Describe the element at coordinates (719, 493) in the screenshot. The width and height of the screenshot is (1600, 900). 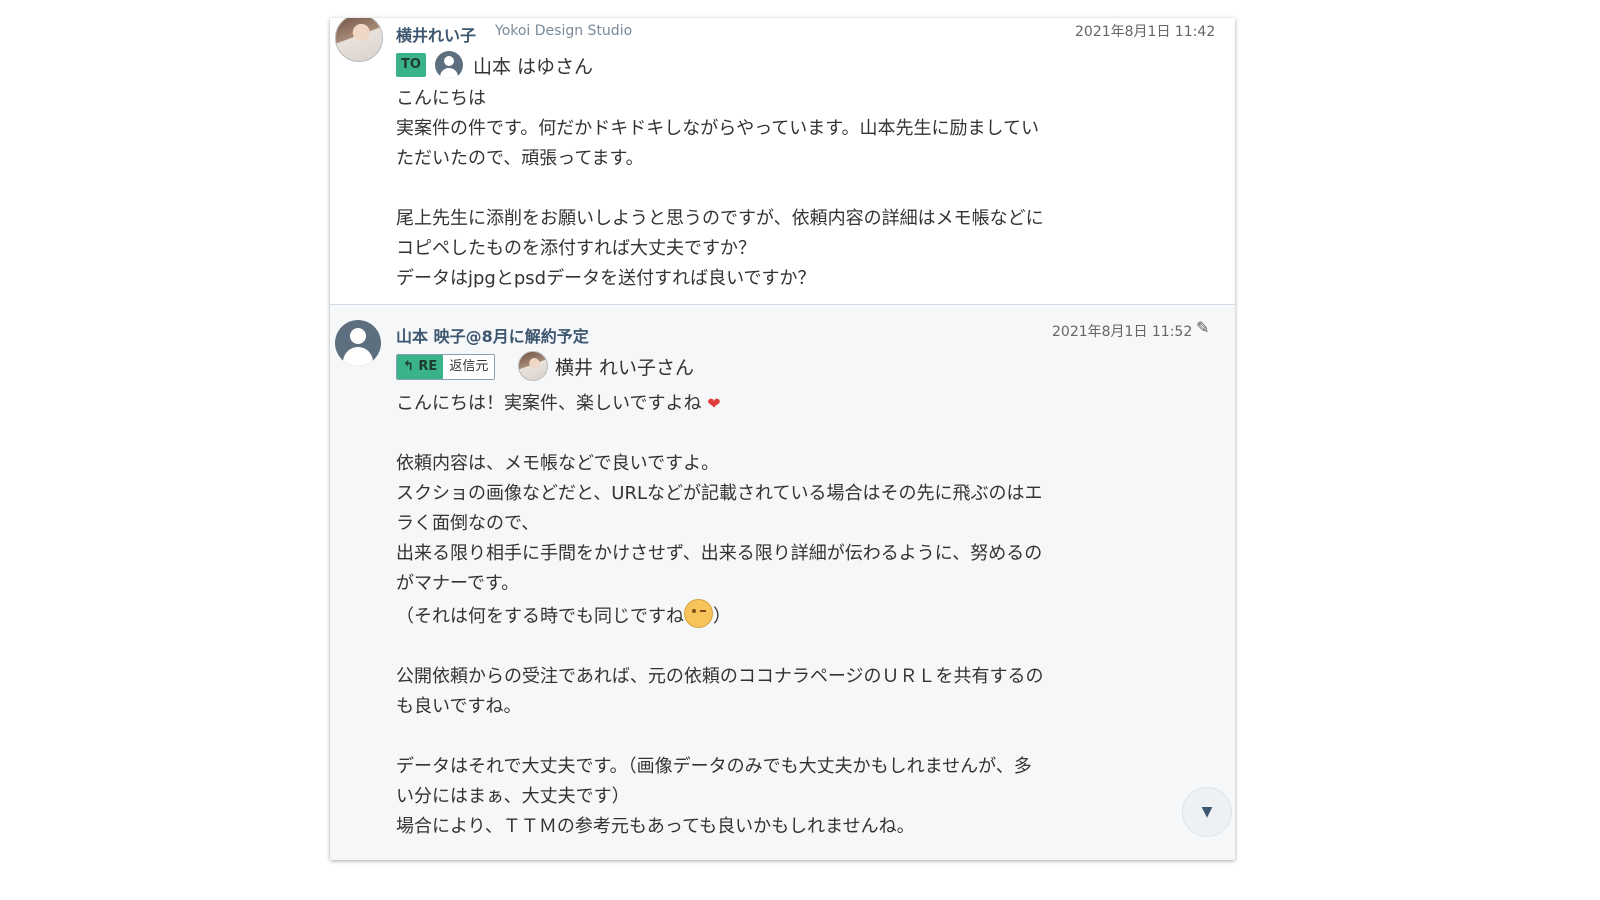
I see `message-line: スクショの画像などだと、URLなどが記載されている場合はその先に飛ぶのはエ` at that location.